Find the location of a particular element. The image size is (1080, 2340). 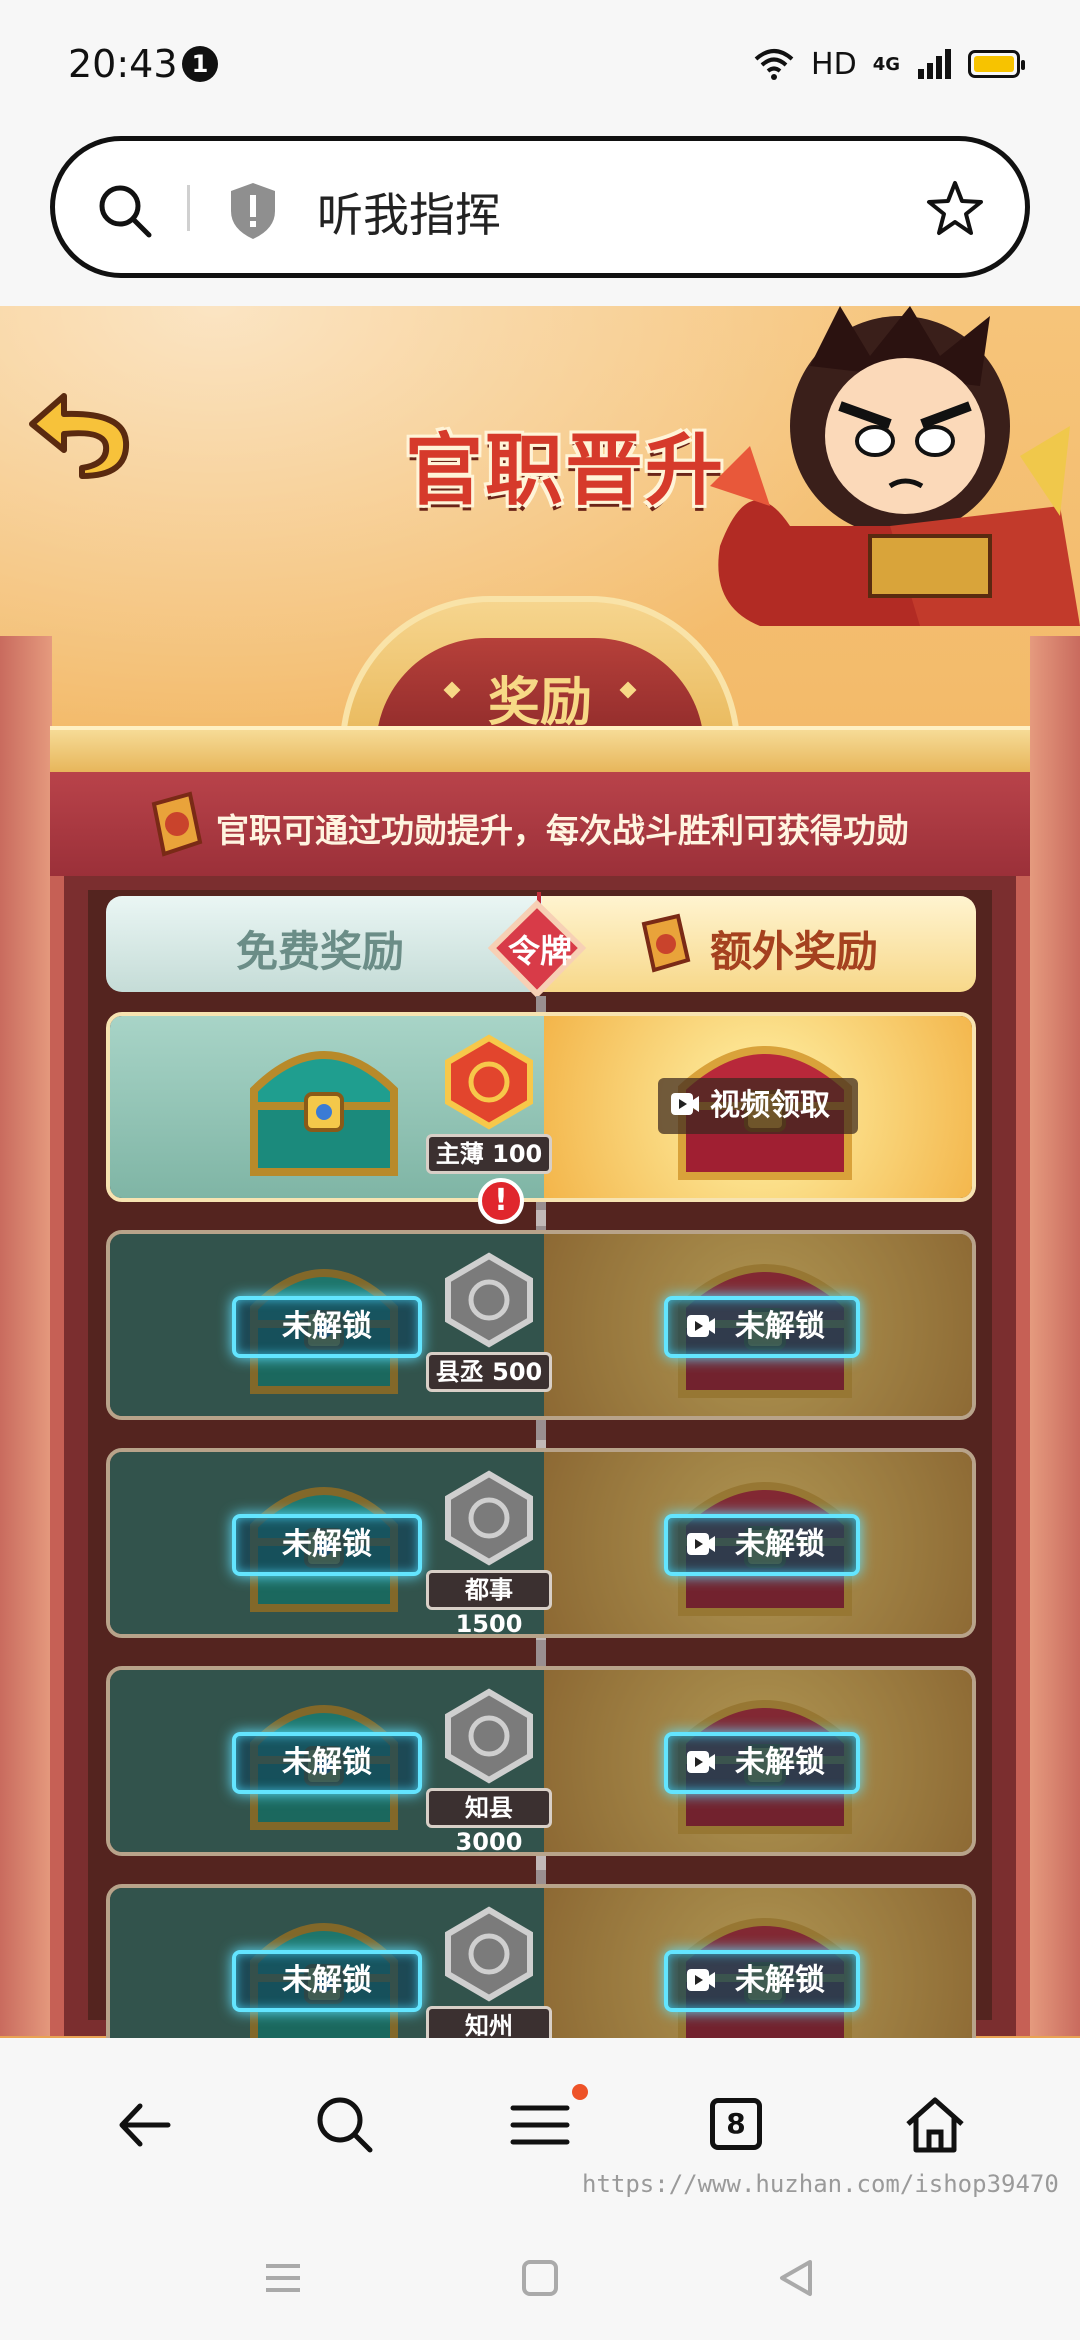

right-pillar is located at coordinates (1055, 1336).